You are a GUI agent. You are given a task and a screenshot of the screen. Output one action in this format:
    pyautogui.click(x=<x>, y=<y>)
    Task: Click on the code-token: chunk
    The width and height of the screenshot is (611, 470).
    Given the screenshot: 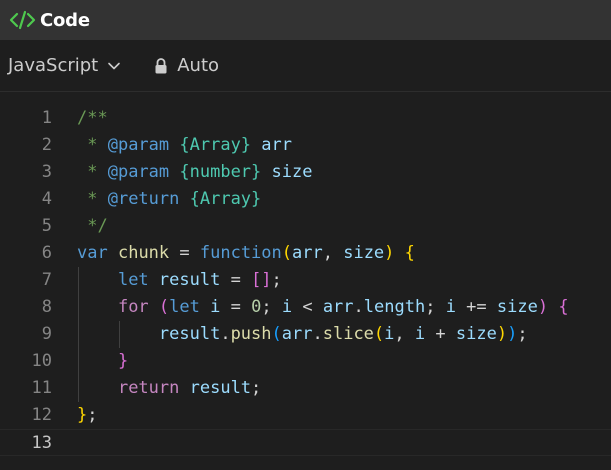 What is the action you would take?
    pyautogui.click(x=143, y=253)
    